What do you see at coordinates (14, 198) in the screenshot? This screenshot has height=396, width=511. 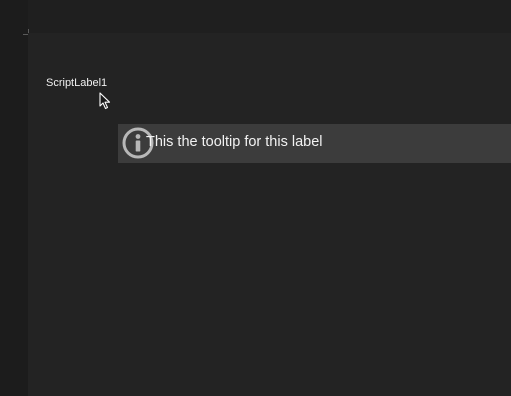 I see `left-margin` at bounding box center [14, 198].